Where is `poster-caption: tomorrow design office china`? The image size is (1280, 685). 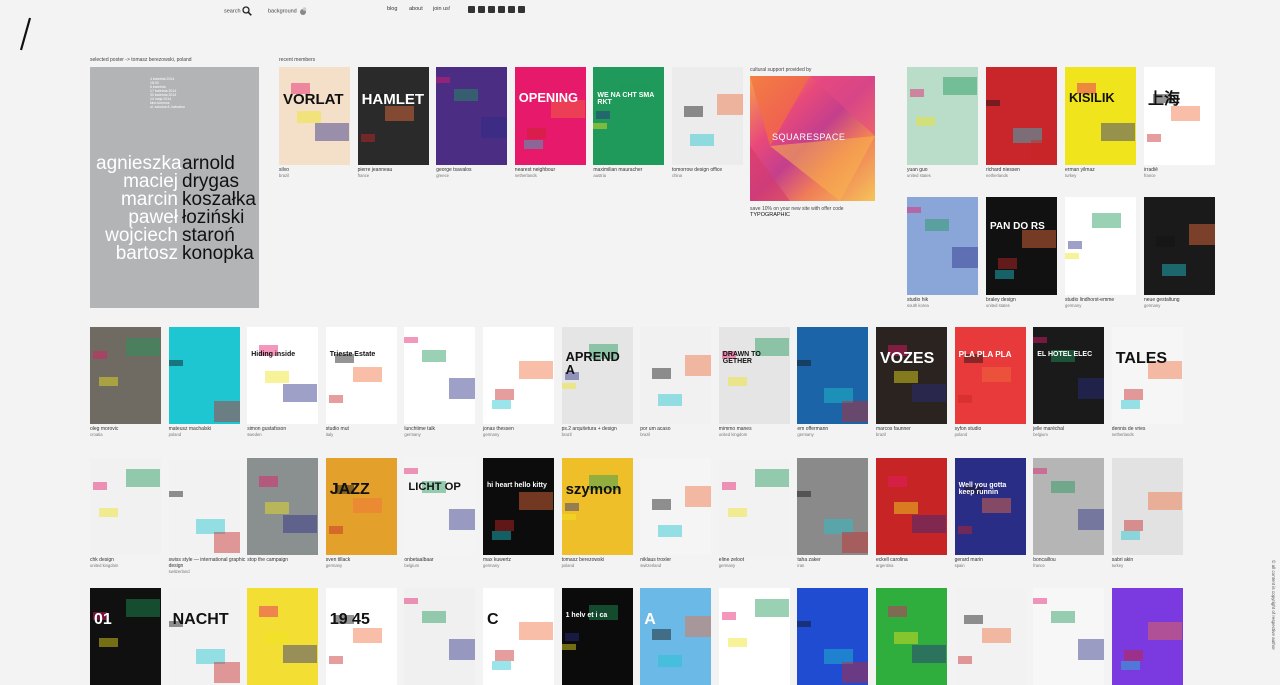 poster-caption: tomorrow design office china is located at coordinates (697, 173).